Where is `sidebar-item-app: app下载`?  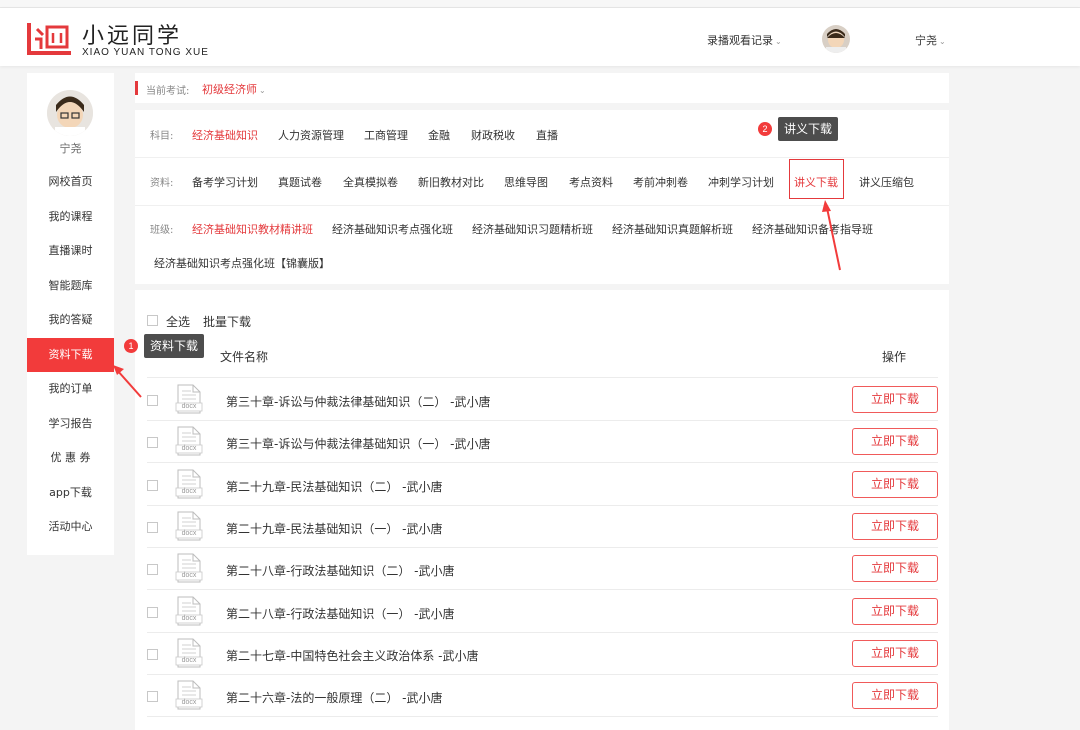 sidebar-item-app: app下载 is located at coordinates (70, 493).